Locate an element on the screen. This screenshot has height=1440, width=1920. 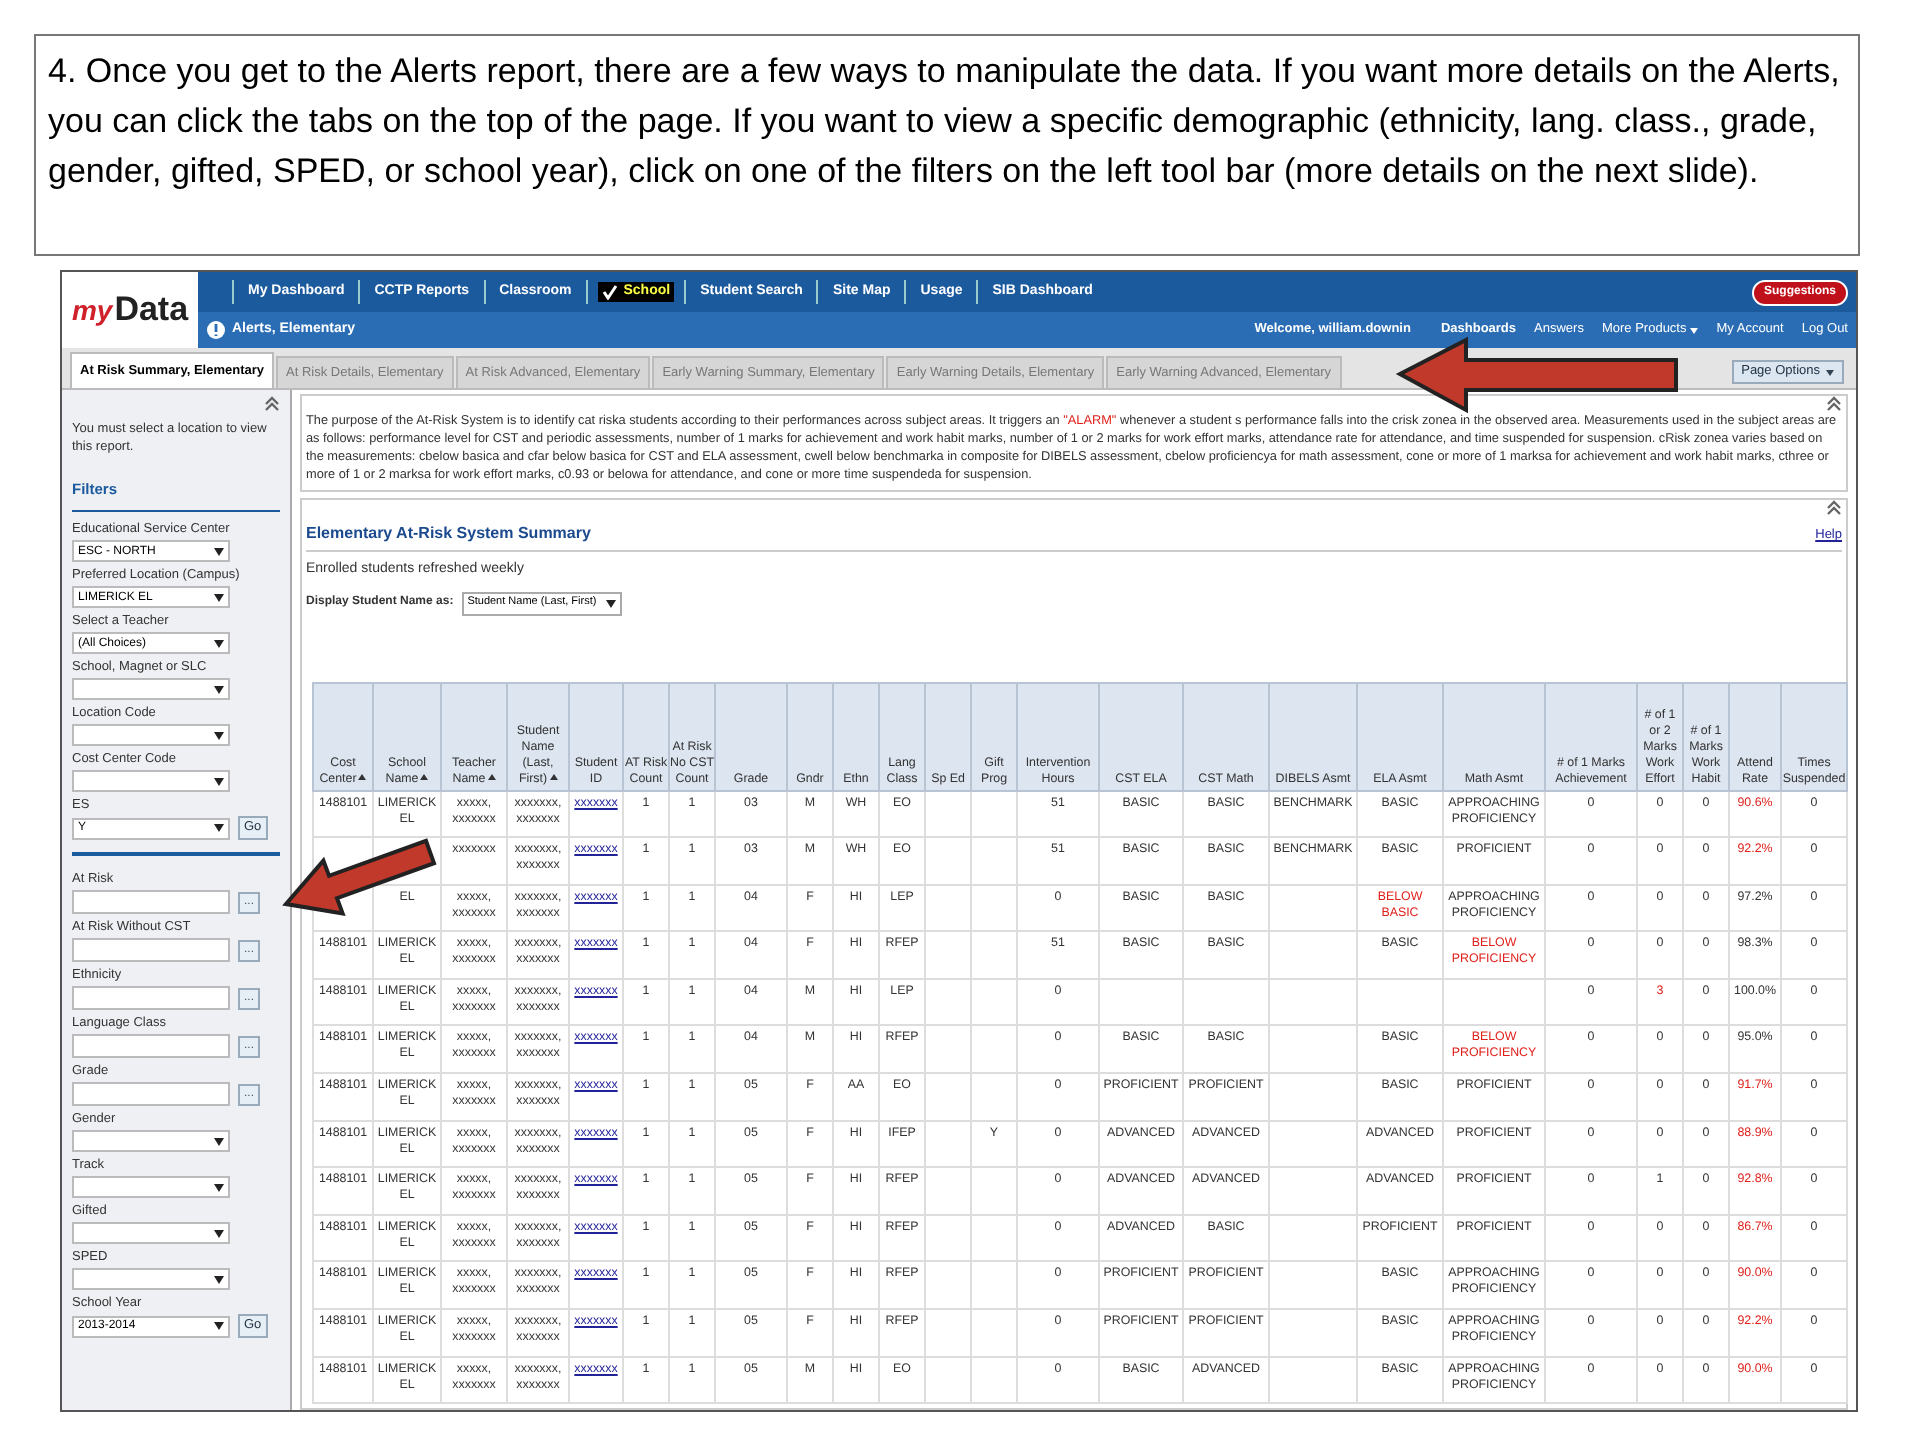
report-title: Elementary At-Risk System Summary is located at coordinates (448, 534).